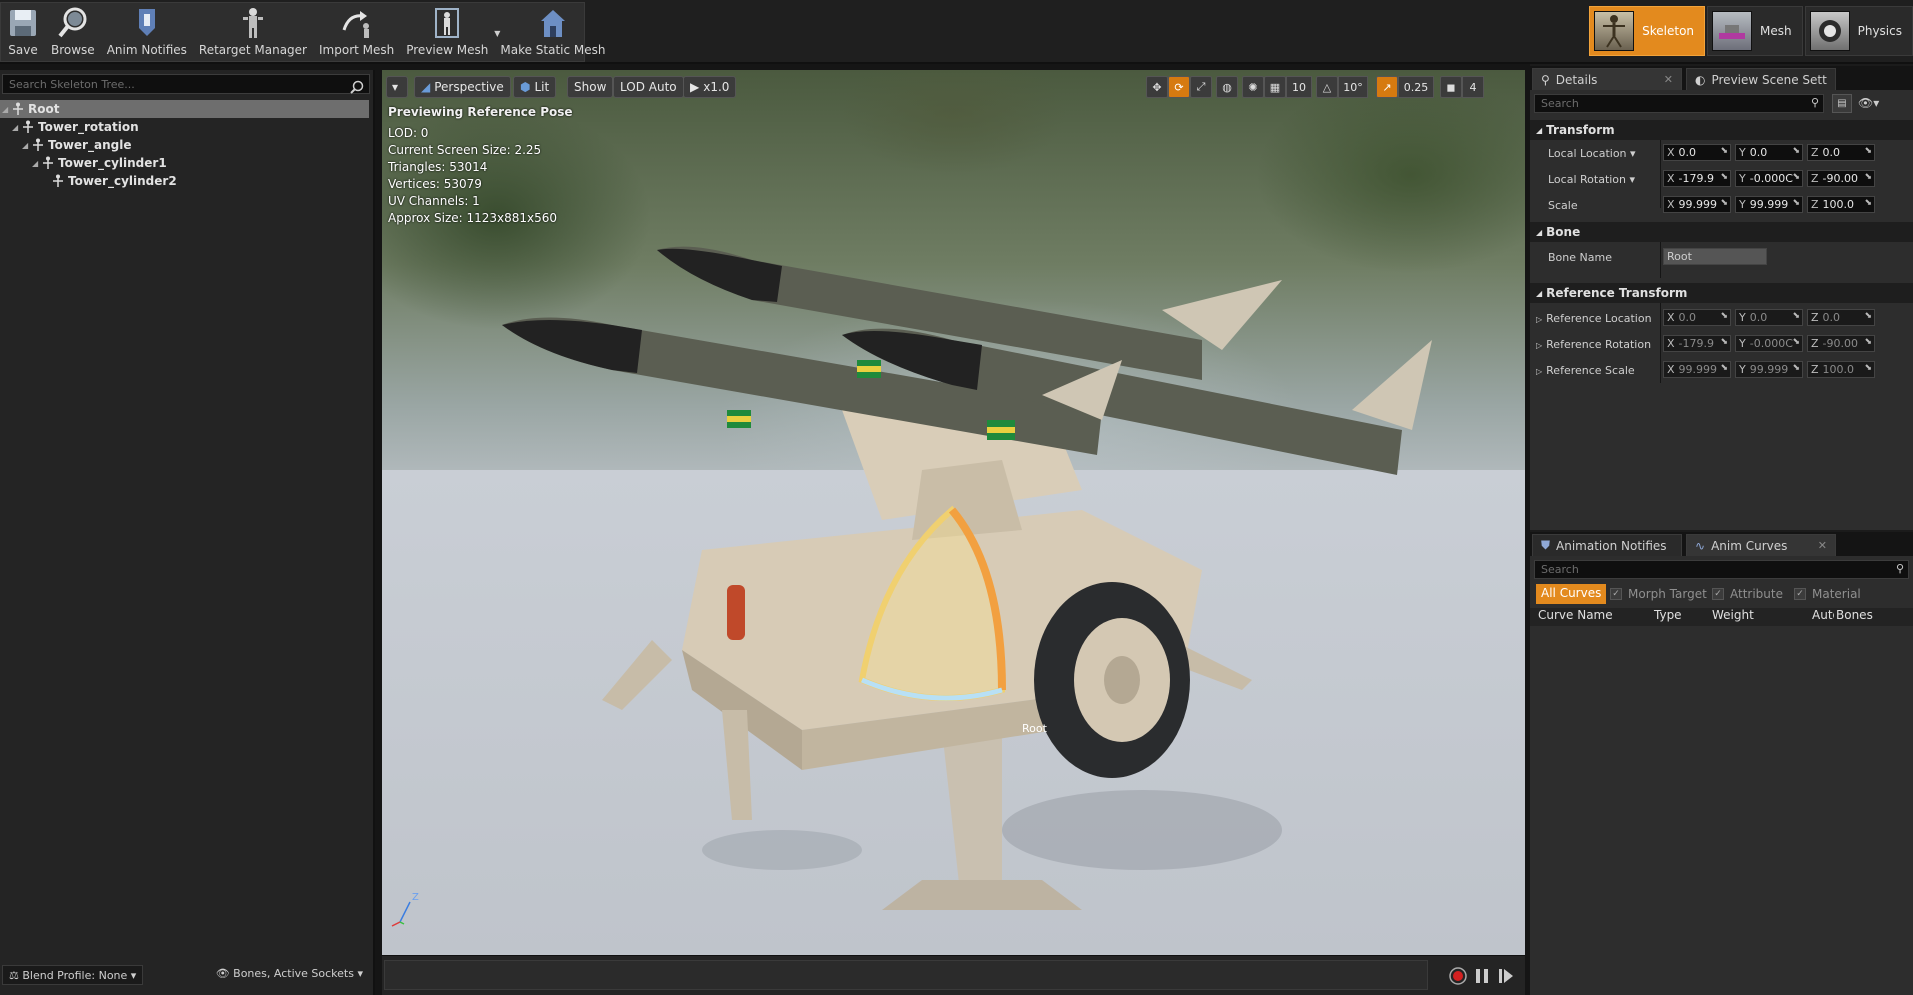 The image size is (1913, 995). I want to click on stat-approx-size: Approx Size: 1123x881x560, so click(473, 218).